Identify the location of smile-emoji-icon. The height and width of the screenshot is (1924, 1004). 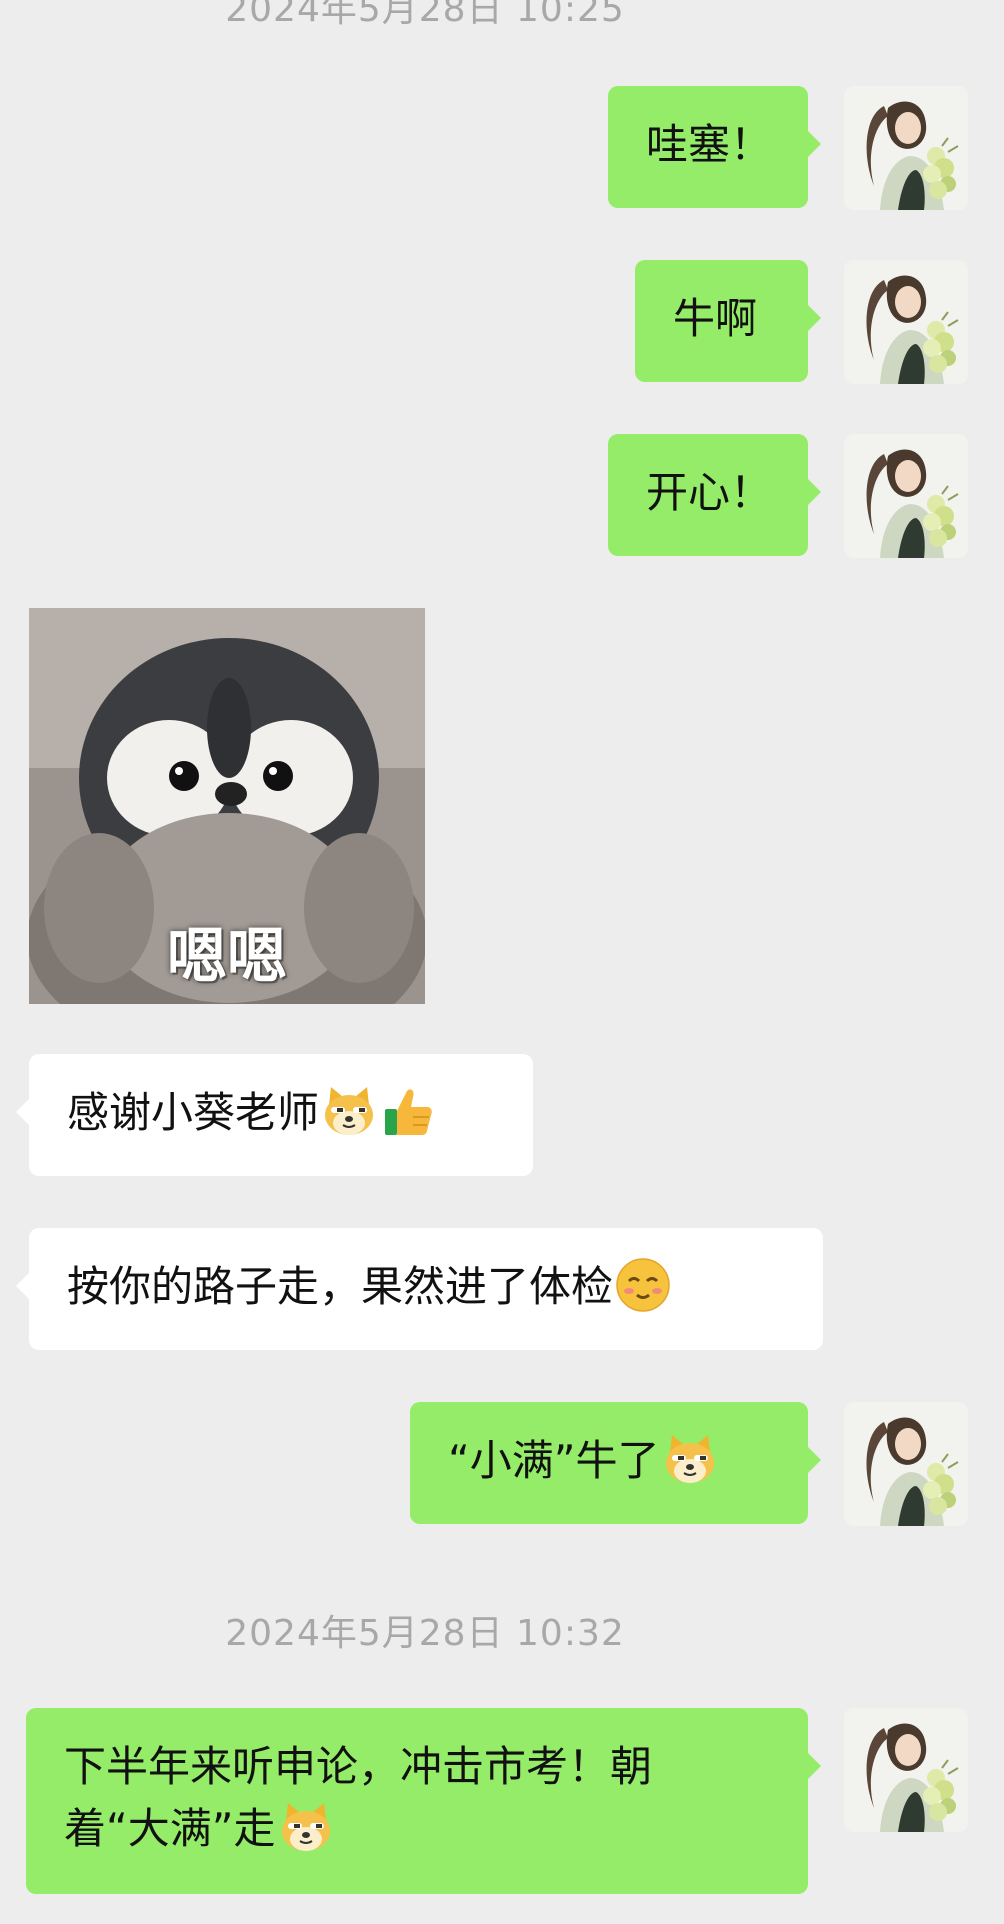
(643, 1285).